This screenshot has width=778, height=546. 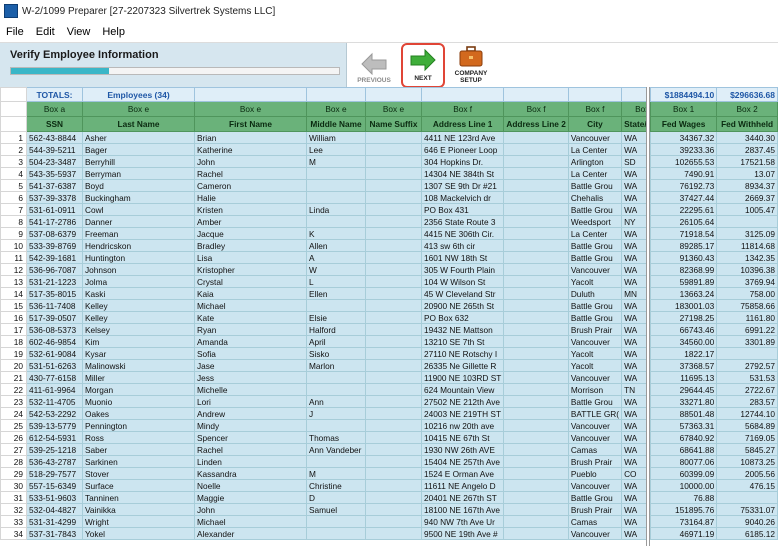 I want to click on row-number: 26, so click(x=13, y=437).